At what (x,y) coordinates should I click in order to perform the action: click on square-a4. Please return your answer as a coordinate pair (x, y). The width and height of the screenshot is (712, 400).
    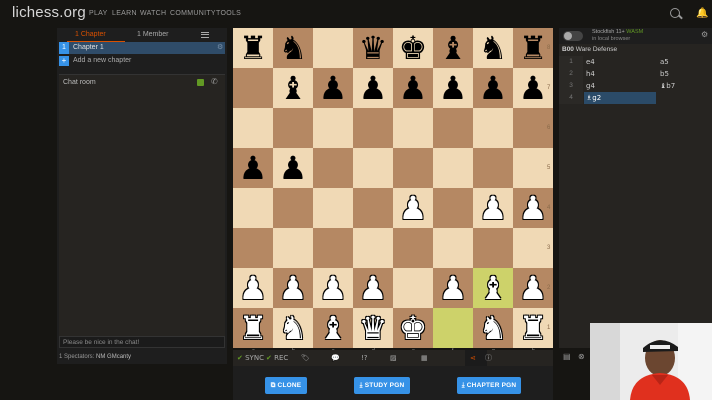
    Looking at the image, I should click on (253, 208).